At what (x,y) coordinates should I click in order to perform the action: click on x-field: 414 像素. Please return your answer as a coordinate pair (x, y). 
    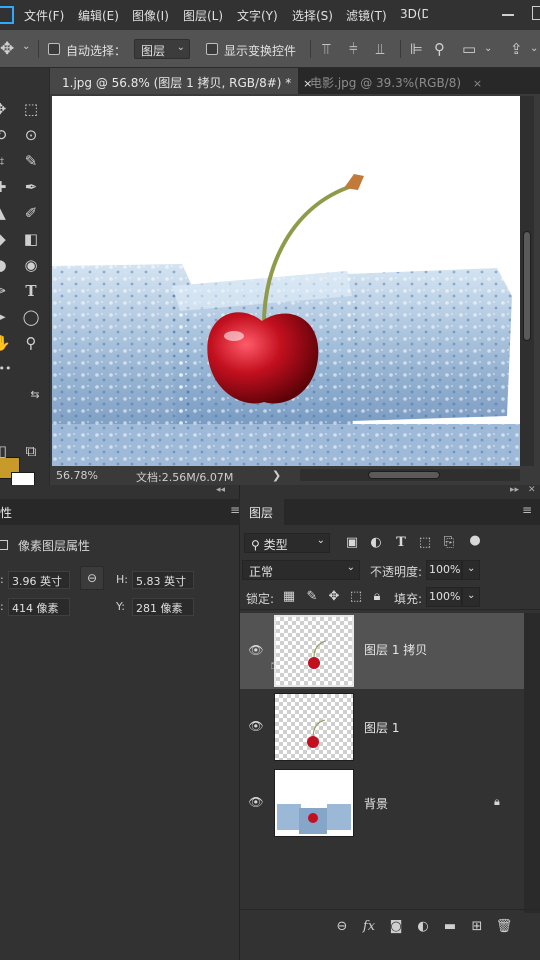
    Looking at the image, I should click on (39, 607).